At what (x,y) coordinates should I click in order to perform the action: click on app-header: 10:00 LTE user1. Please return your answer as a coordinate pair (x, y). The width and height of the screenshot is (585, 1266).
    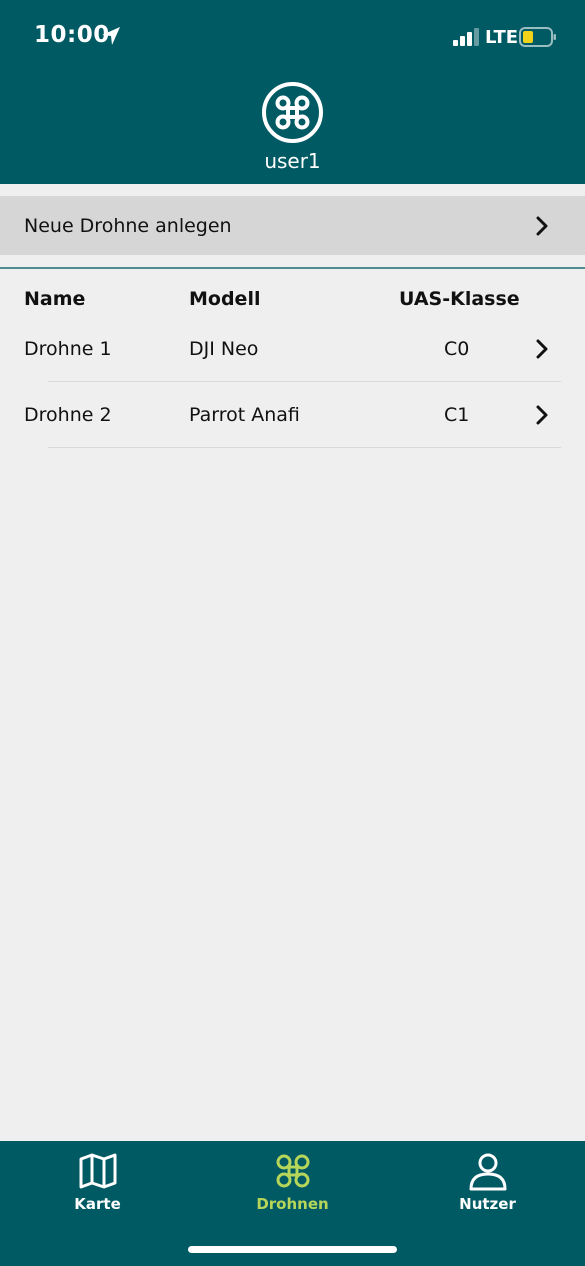
    Looking at the image, I should click on (292, 92).